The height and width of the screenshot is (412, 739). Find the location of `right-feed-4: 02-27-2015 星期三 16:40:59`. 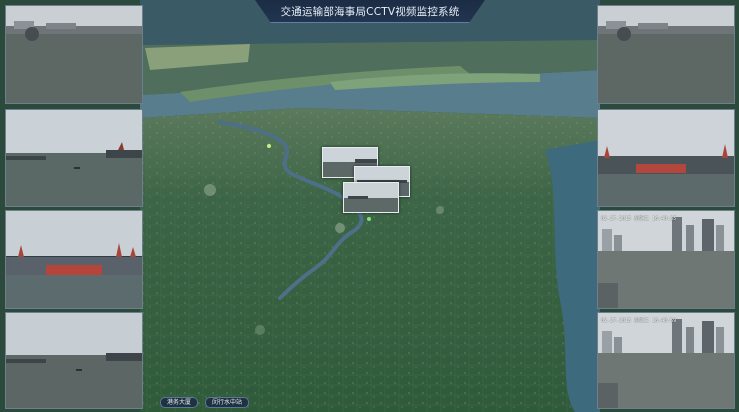

right-feed-4: 02-27-2015 星期三 16:40:59 is located at coordinates (666, 360).